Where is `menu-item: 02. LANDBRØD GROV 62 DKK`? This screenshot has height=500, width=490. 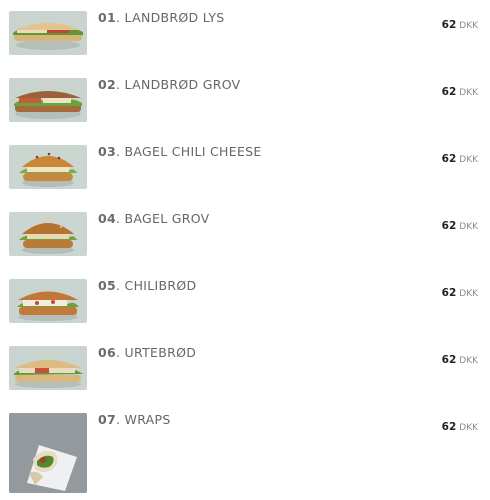 menu-item: 02. LANDBRØD GROV 62 DKK is located at coordinates (245, 107).